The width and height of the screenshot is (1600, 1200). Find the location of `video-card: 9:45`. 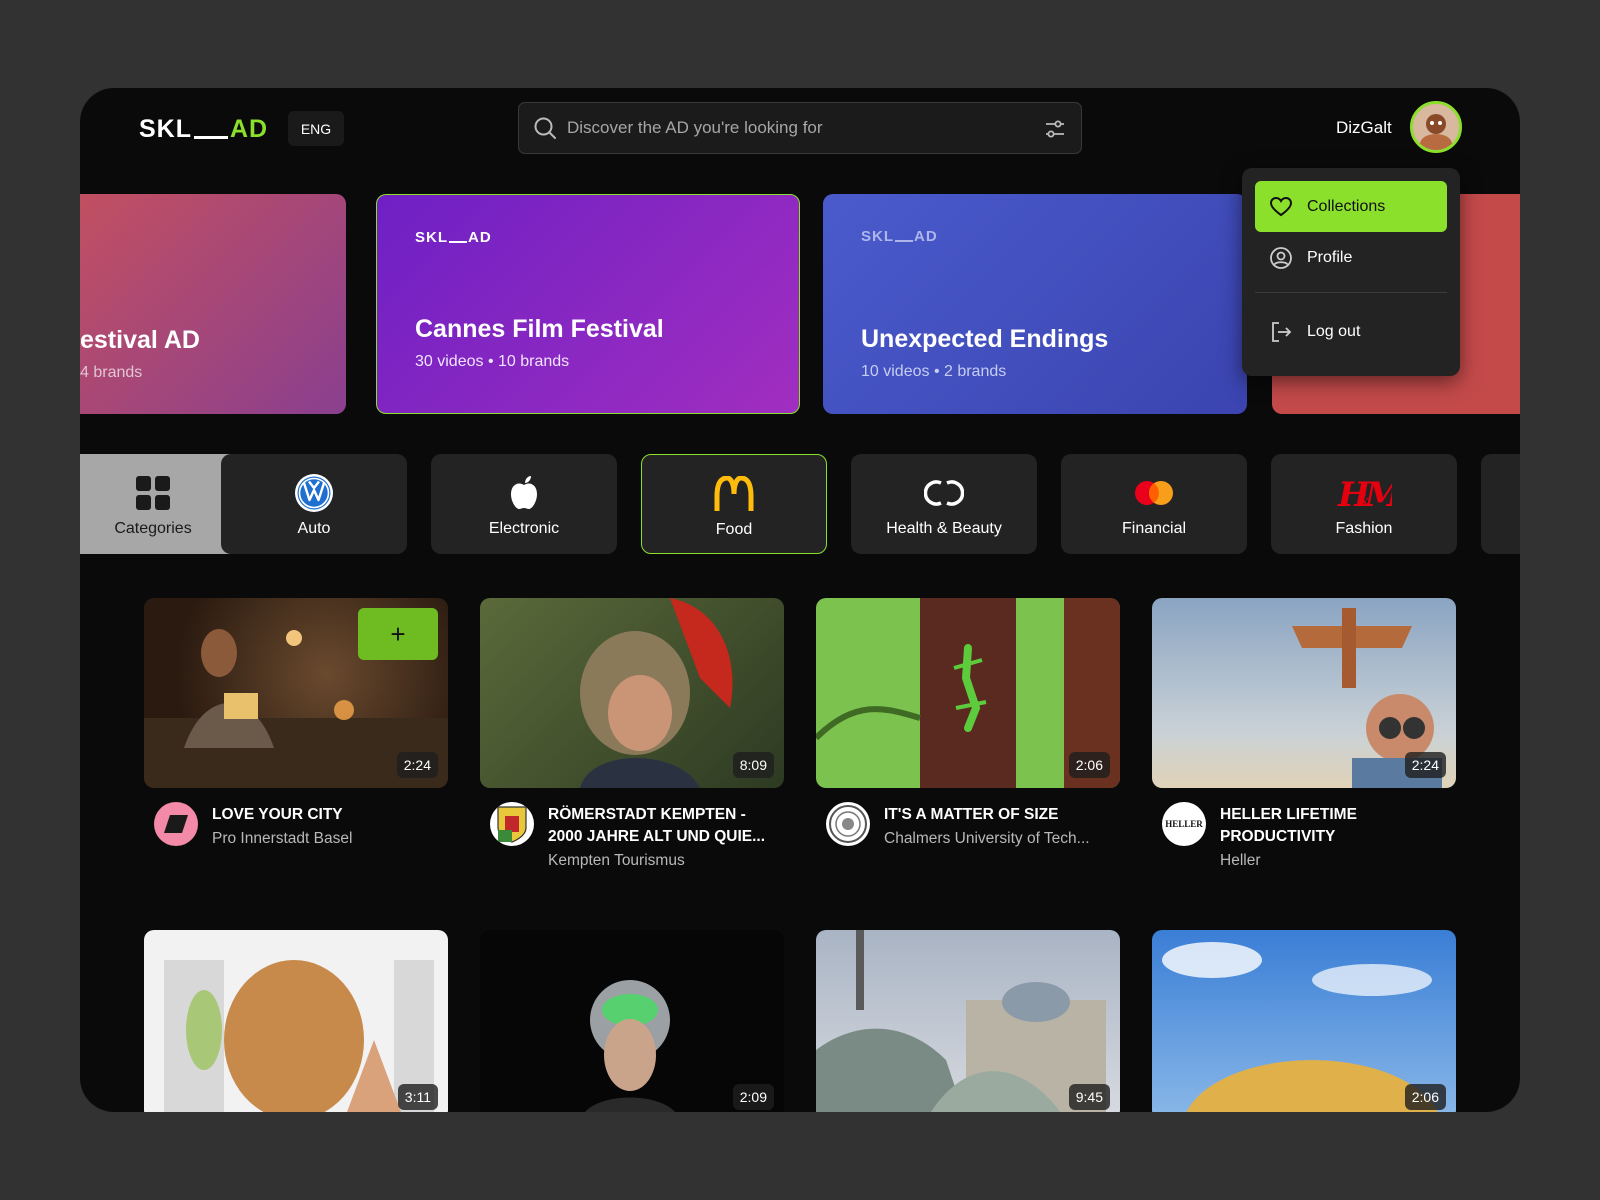

video-card: 9:45 is located at coordinates (968, 1021).